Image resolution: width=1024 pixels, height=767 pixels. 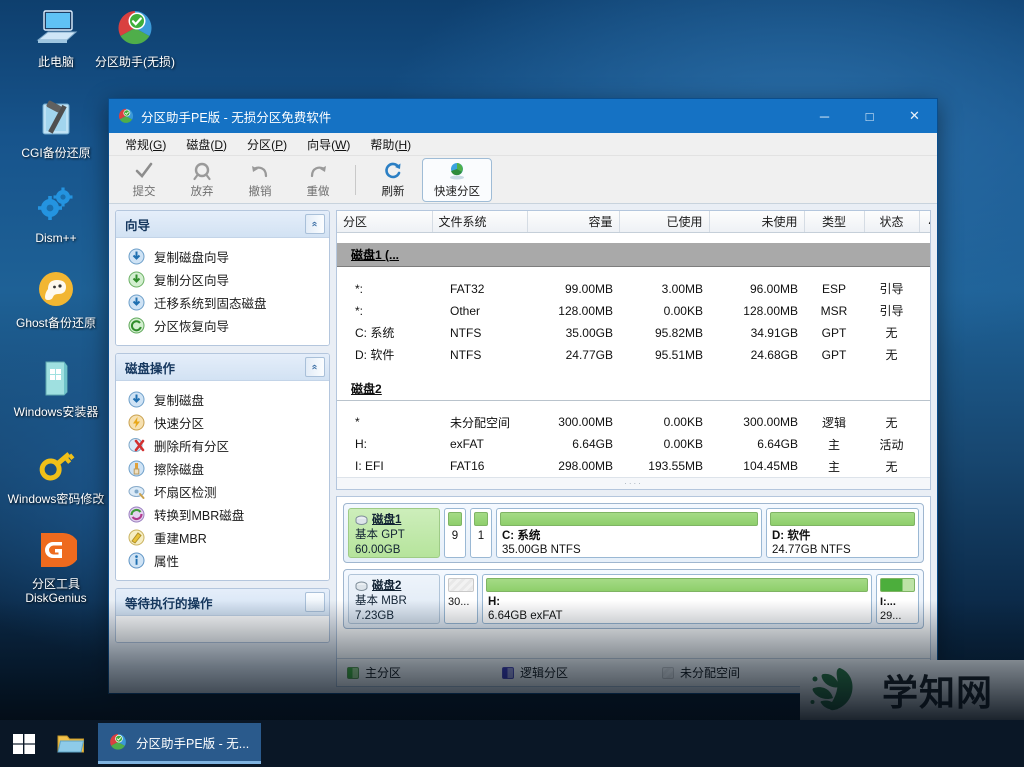 What do you see at coordinates (222, 602) in the screenshot?
I see `pending-operations-header: 等待执行的操作` at bounding box center [222, 602].